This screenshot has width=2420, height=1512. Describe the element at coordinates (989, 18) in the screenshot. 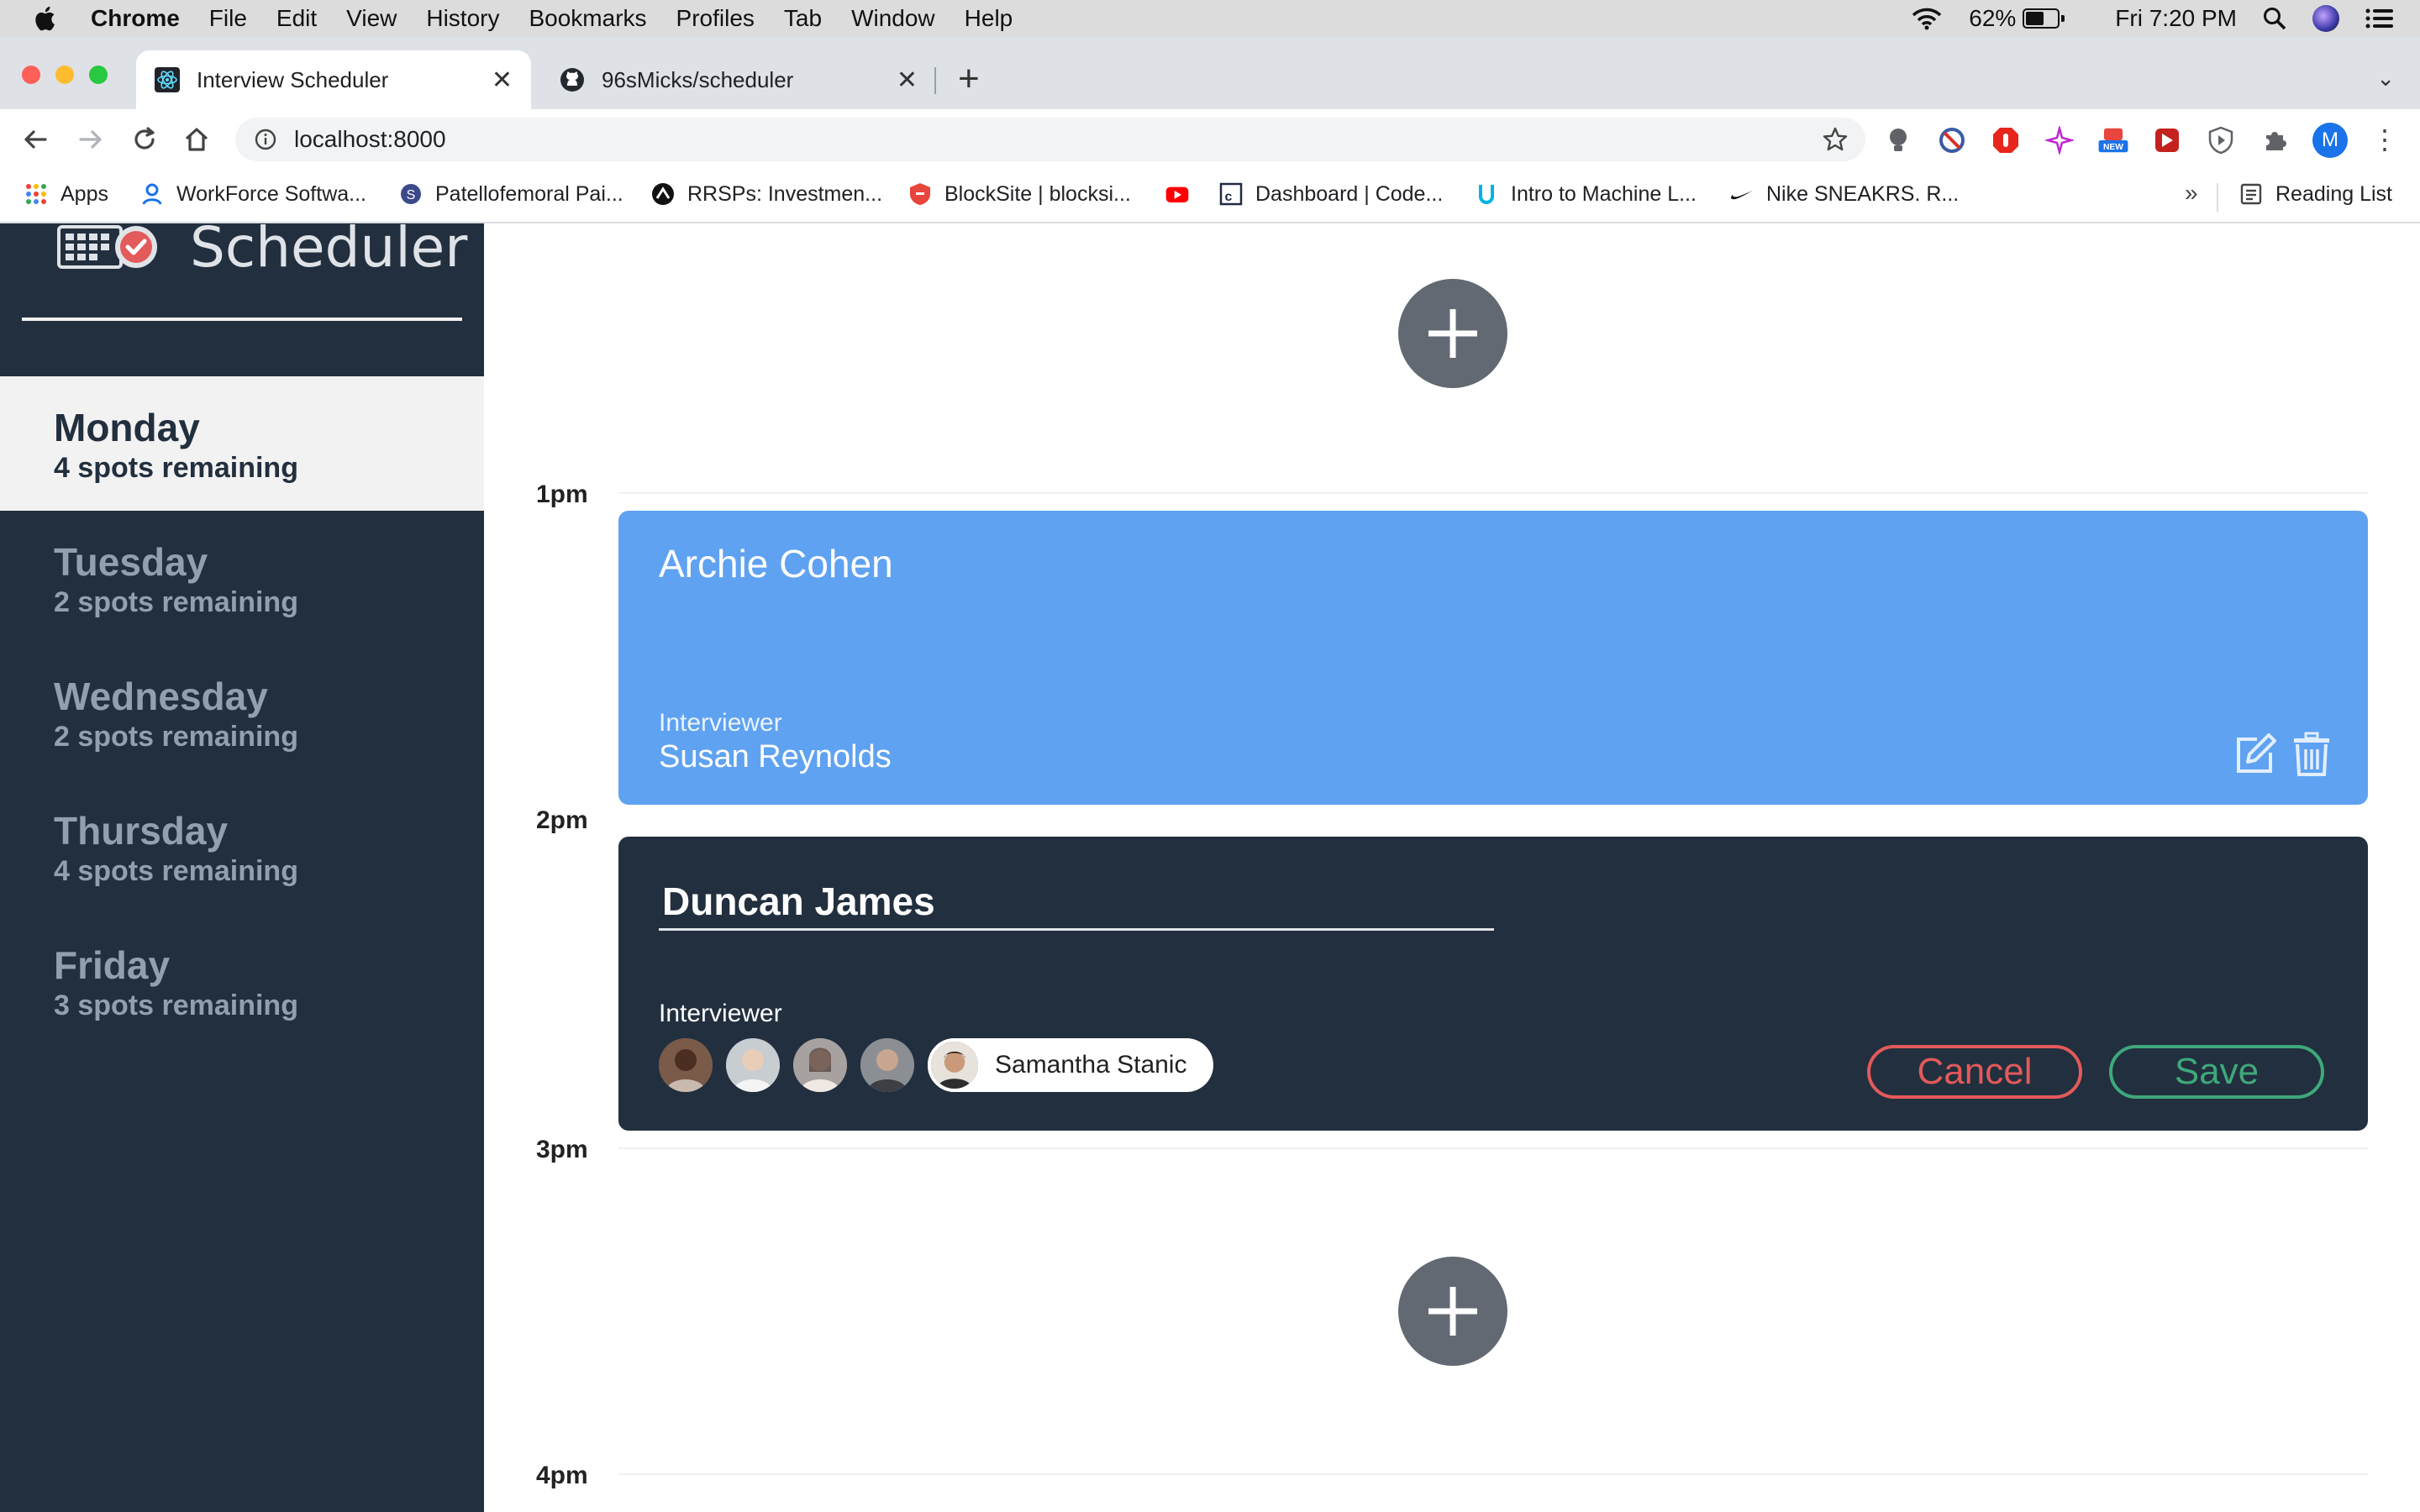

I see `menu-help: Help` at that location.